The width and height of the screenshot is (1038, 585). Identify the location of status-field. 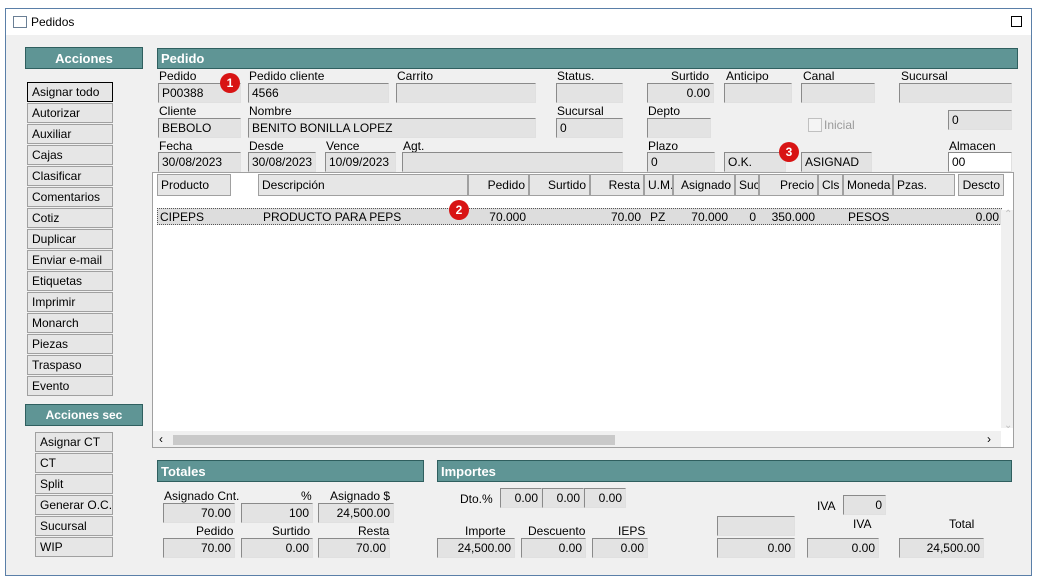
(589, 93).